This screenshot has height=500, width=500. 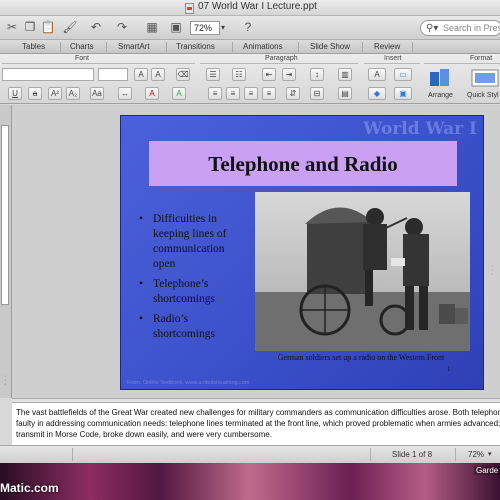 What do you see at coordinates (113, 74) in the screenshot?
I see `font-size-select` at bounding box center [113, 74].